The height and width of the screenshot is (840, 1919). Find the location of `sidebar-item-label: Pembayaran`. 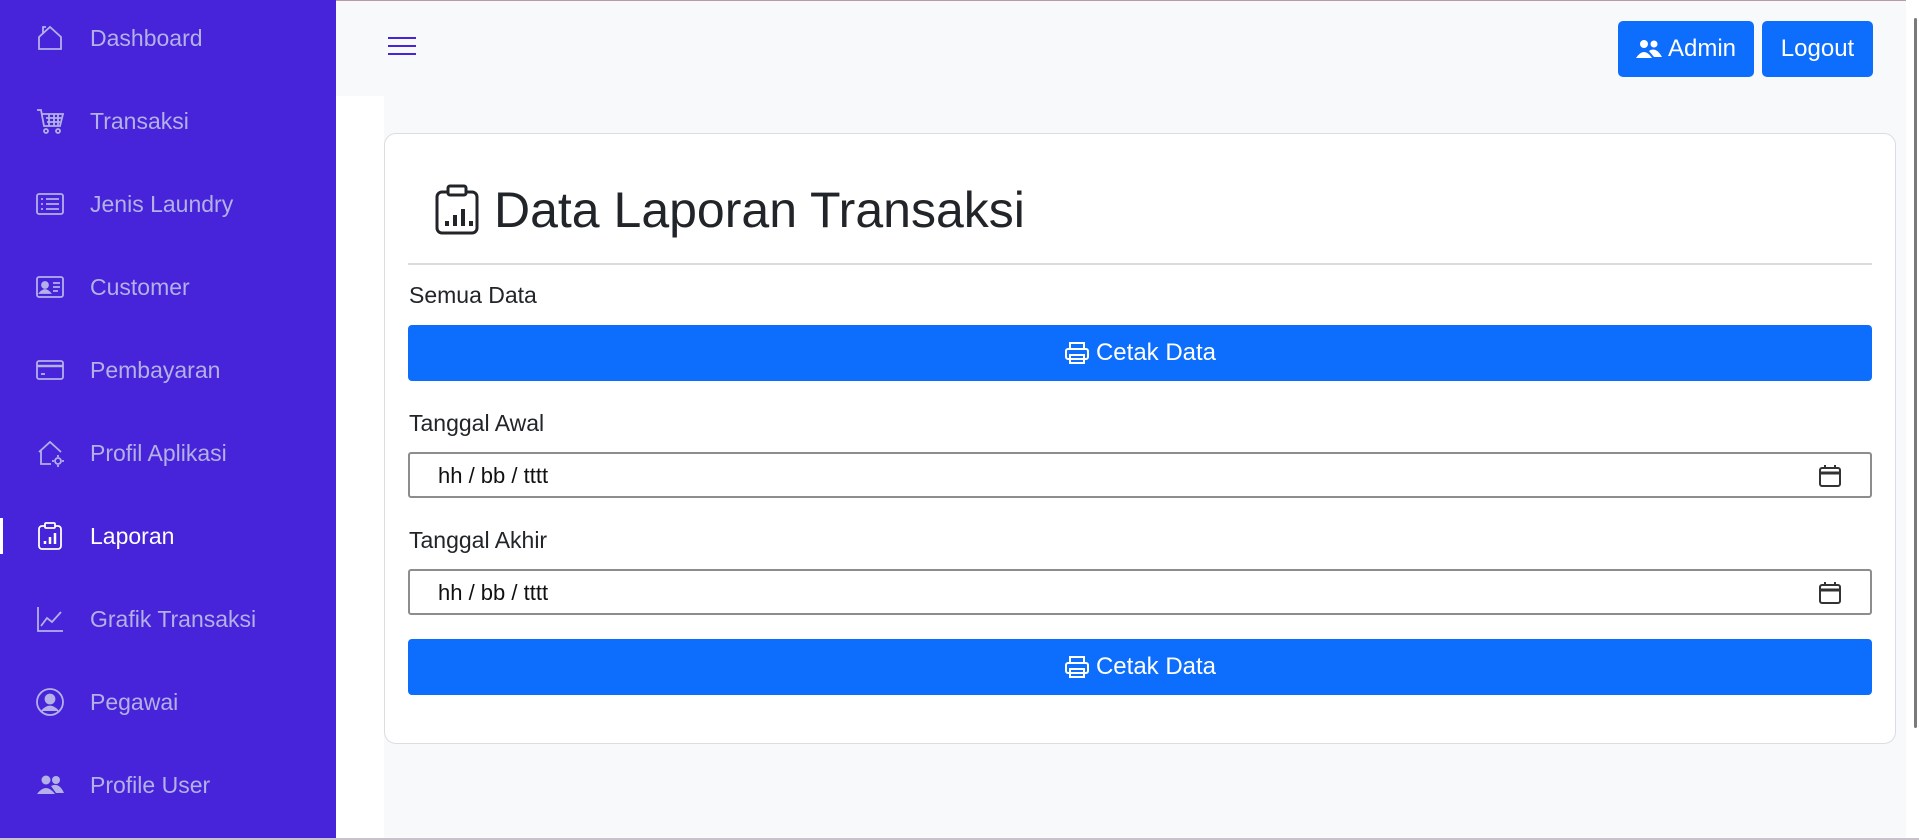

sidebar-item-label: Pembayaran is located at coordinates (155, 369).